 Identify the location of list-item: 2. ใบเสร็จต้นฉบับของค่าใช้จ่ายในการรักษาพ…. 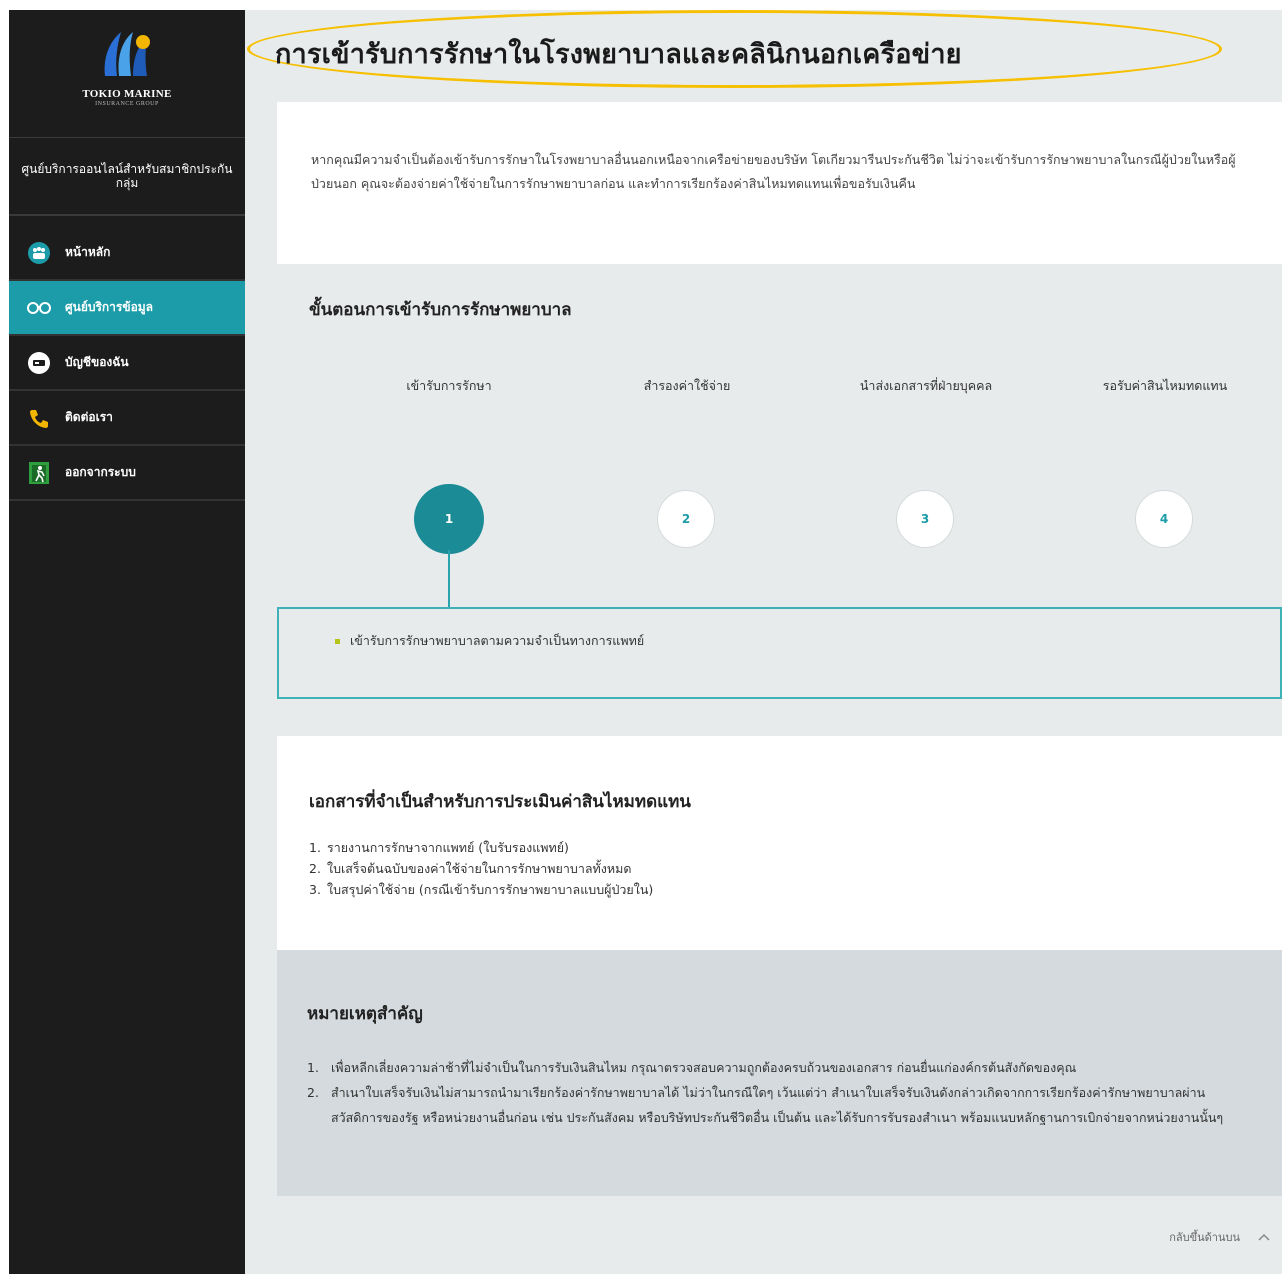
(470, 868).